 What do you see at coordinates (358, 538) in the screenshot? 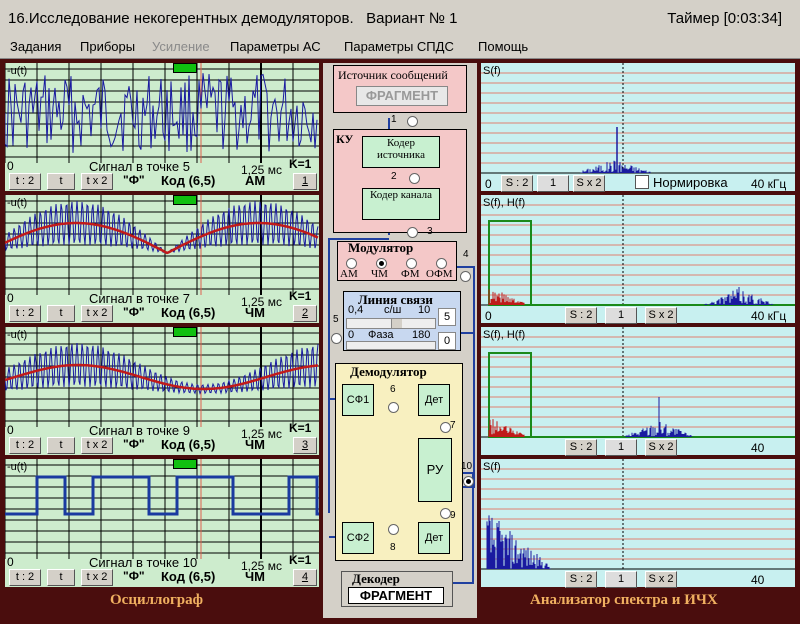
I see `sf2-box: СФ2` at bounding box center [358, 538].